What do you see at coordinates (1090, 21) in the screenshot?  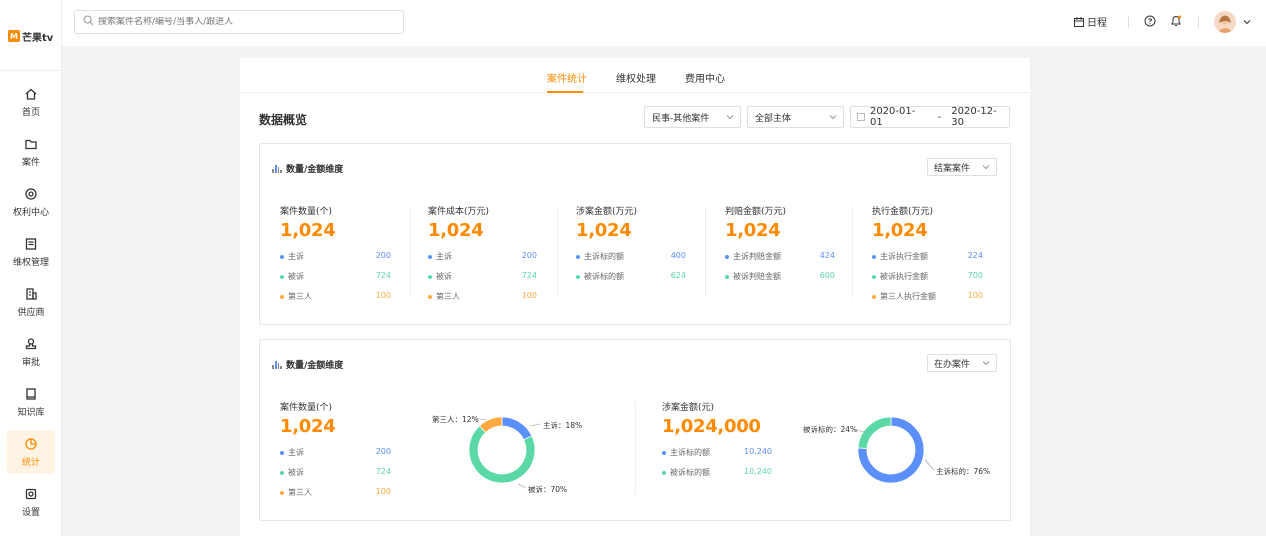 I see `schedule-button: 日程` at bounding box center [1090, 21].